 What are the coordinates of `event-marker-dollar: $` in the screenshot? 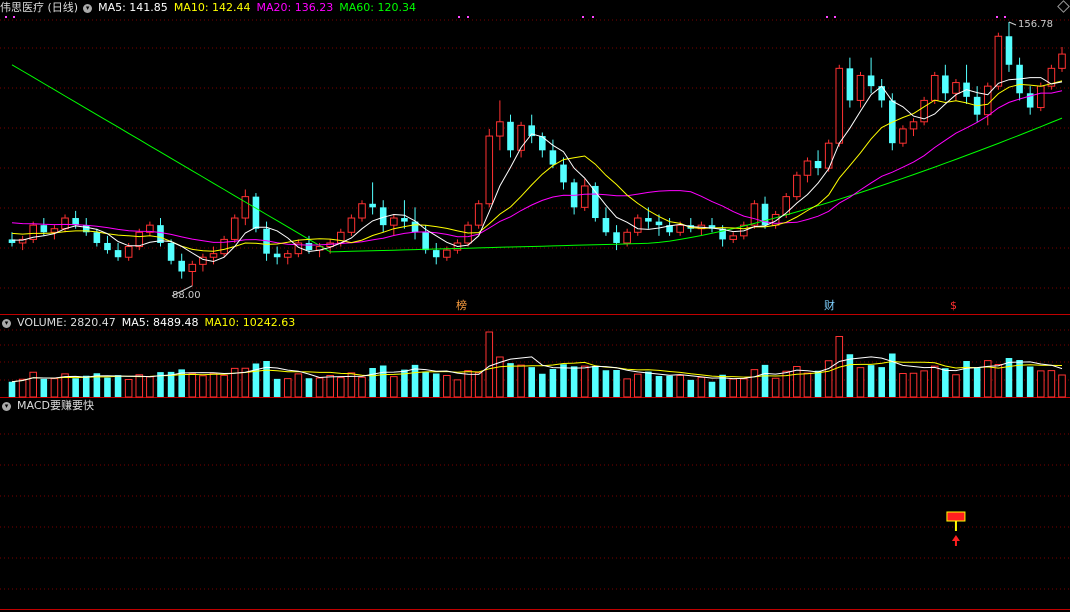 It's located at (953, 306).